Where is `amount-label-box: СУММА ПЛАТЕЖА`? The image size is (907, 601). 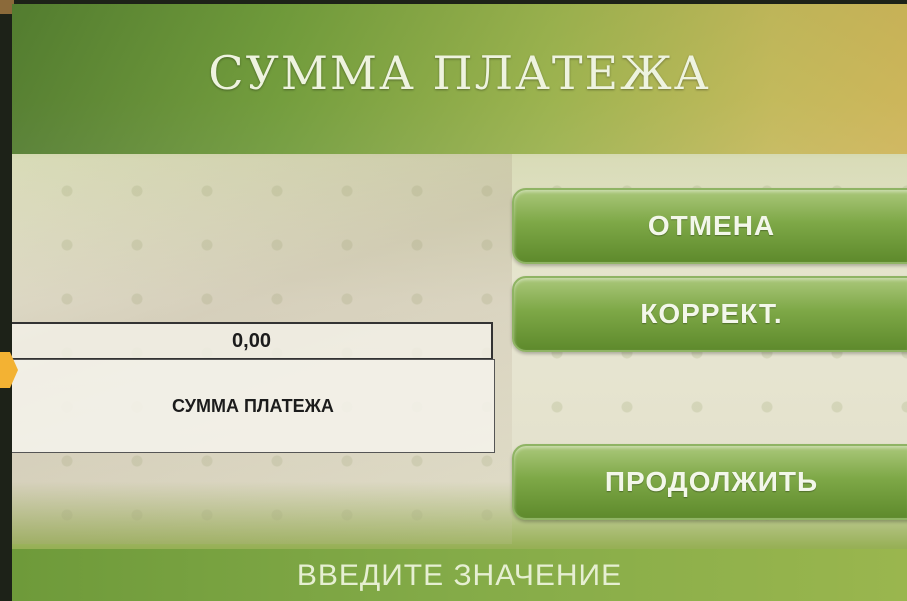 amount-label-box: СУММА ПЛАТЕЖА is located at coordinates (253, 406).